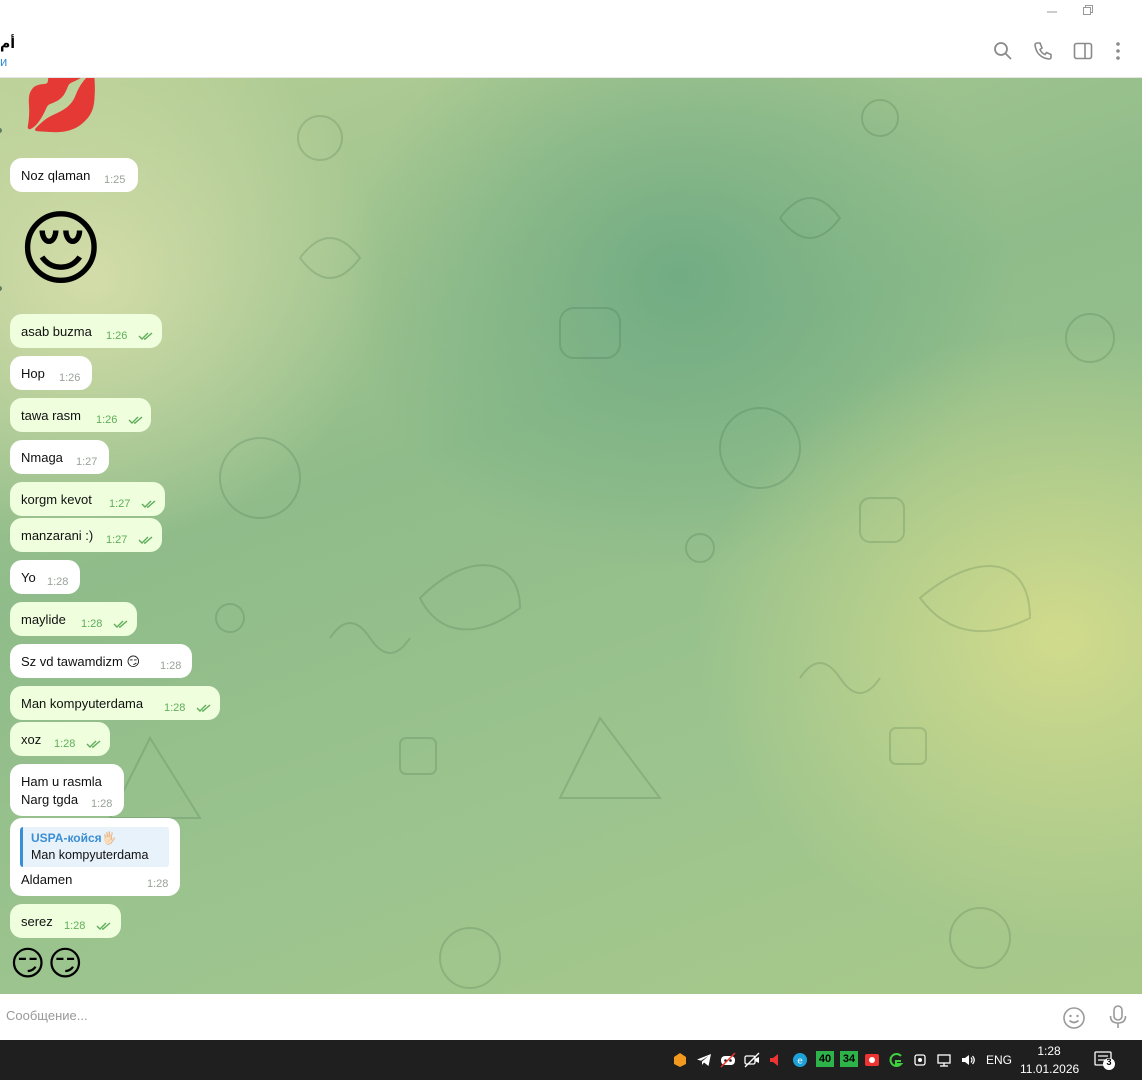 Image resolution: width=1142 pixels, height=1080 pixels. Describe the element at coordinates (1052, 12) in the screenshot. I see `minimize-icon` at that location.